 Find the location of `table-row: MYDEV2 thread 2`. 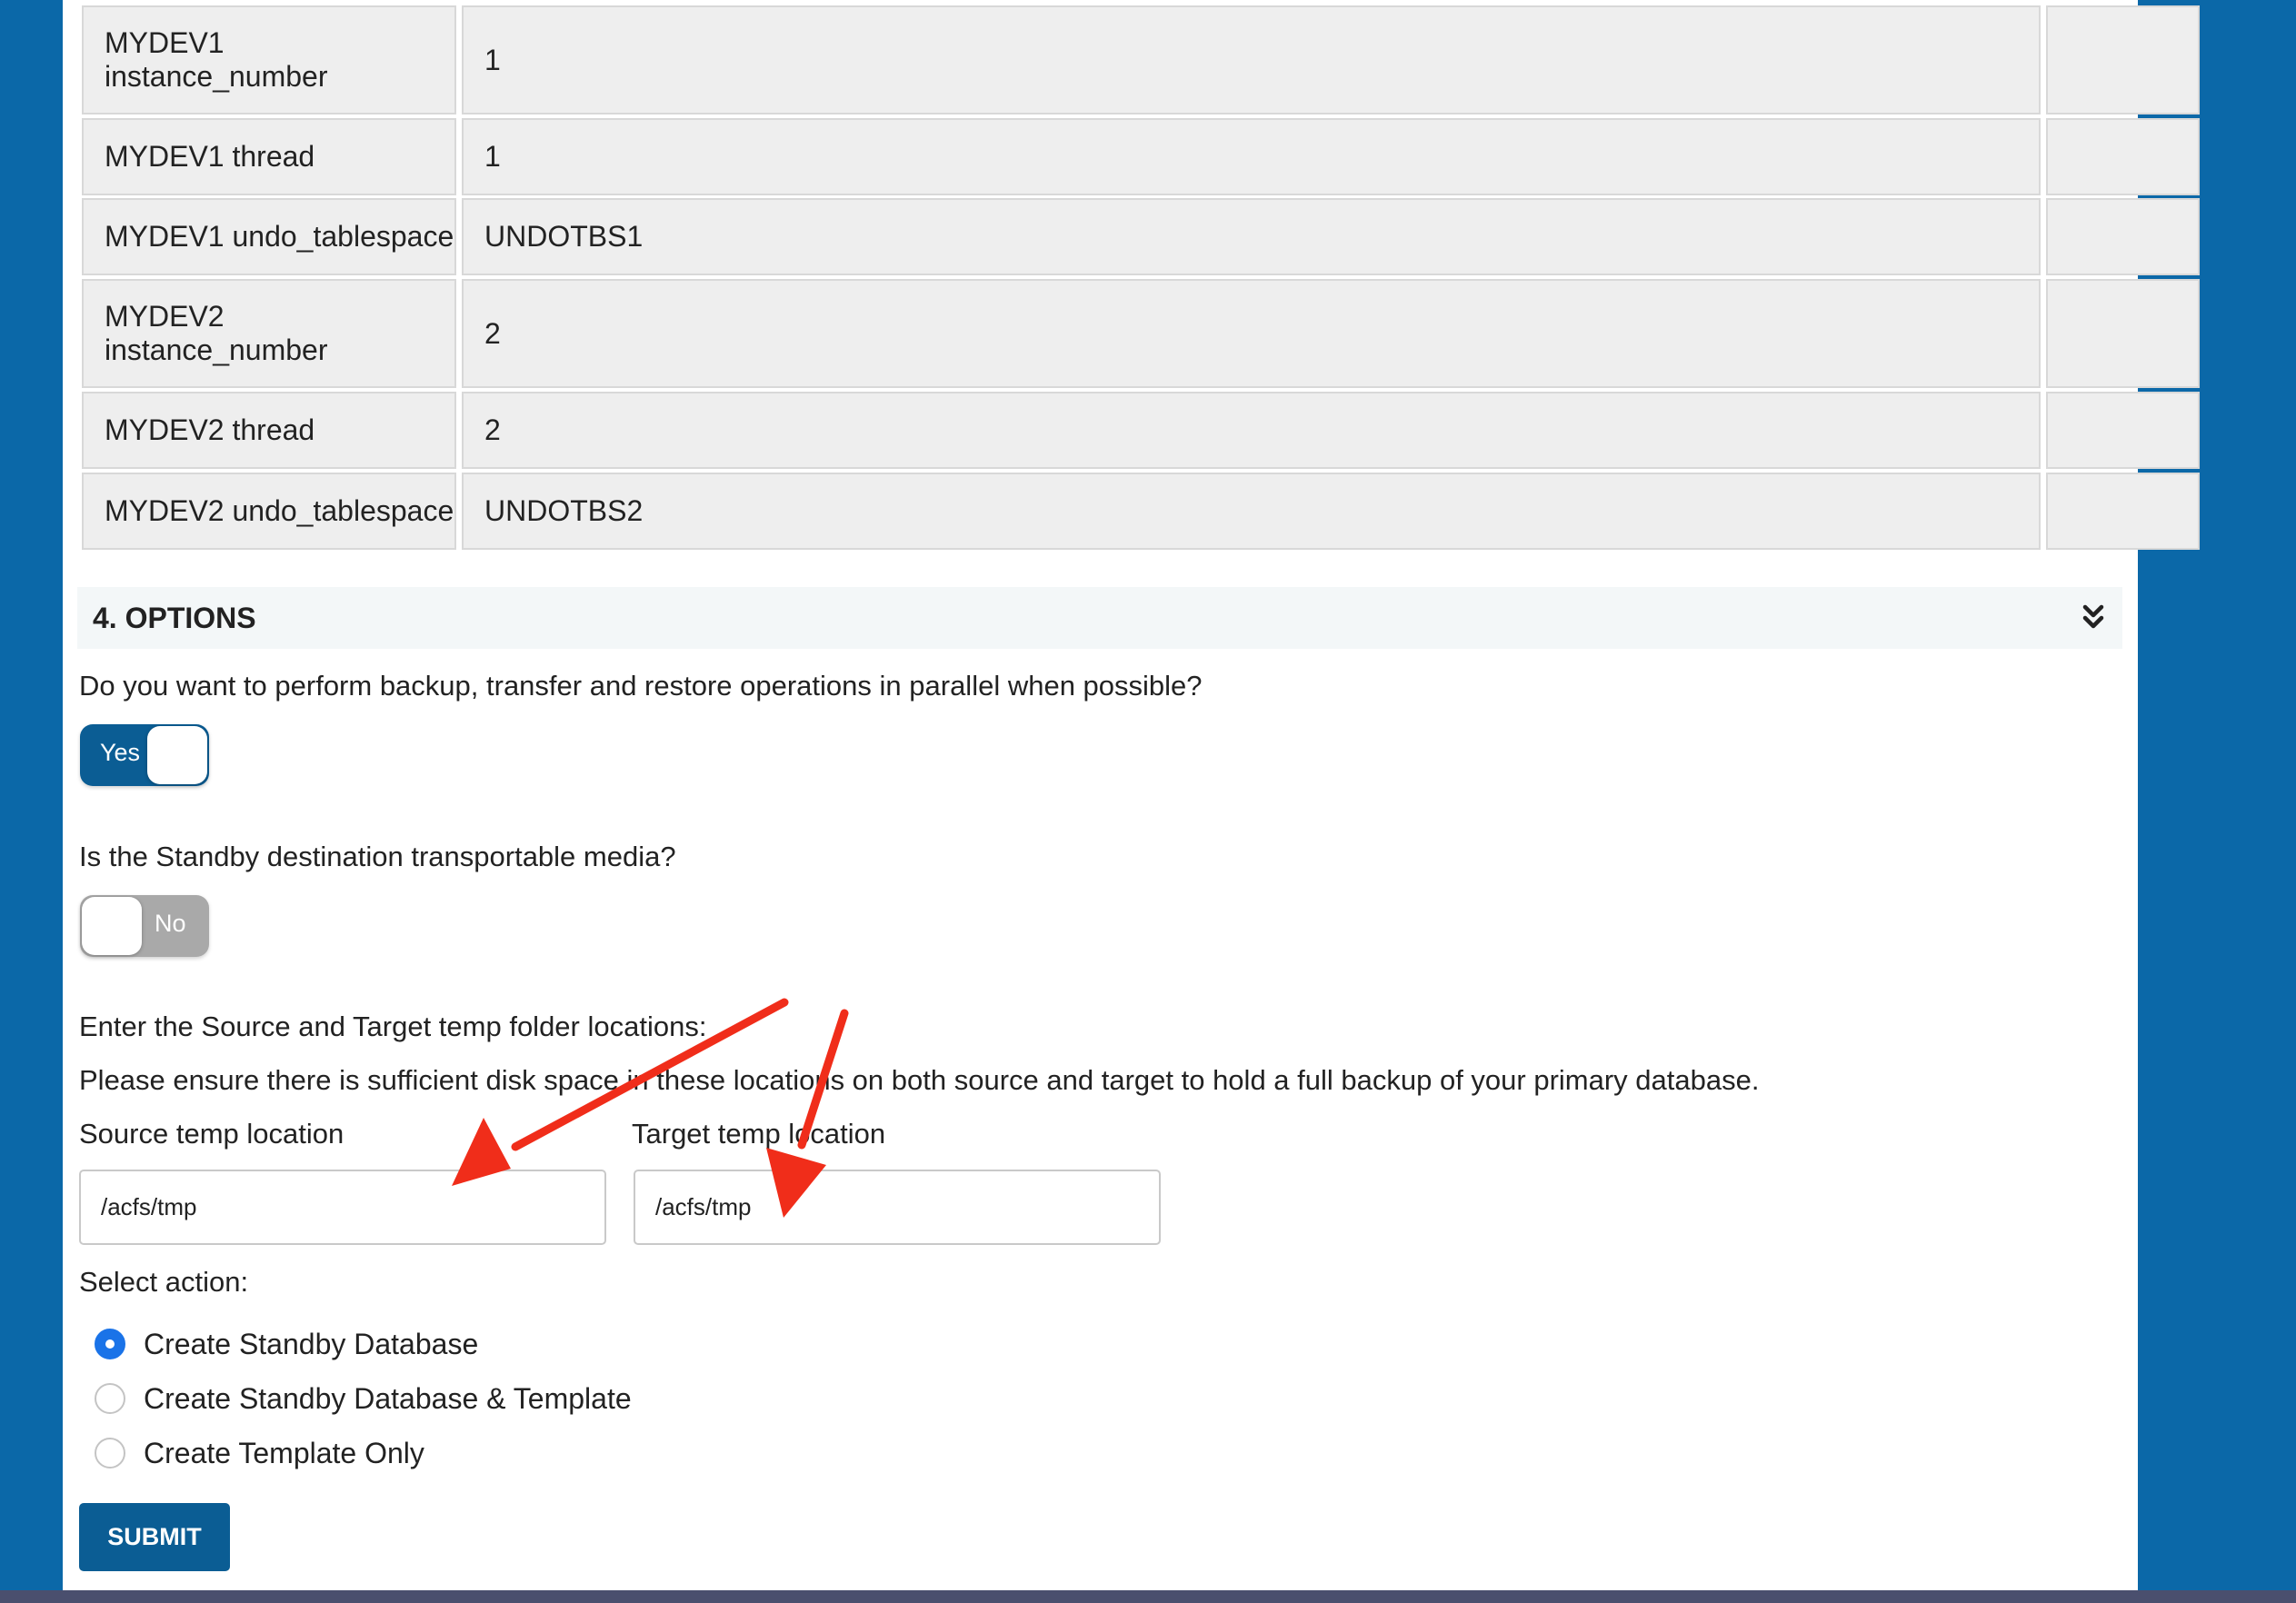

table-row: MYDEV2 thread 2 is located at coordinates (1141, 430).